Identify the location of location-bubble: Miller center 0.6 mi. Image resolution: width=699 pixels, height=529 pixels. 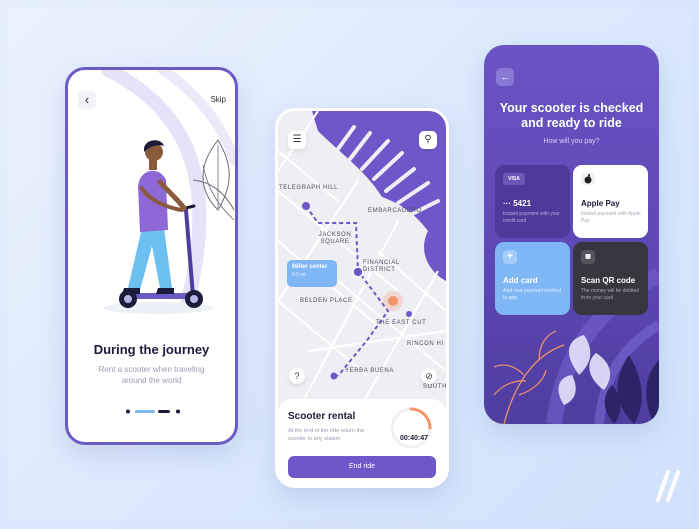
(312, 273).